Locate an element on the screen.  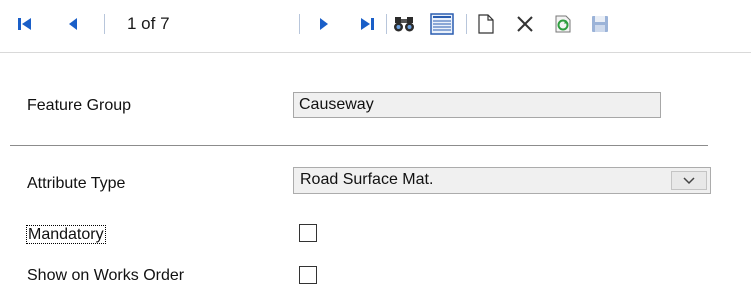
delete-x-icon is located at coordinates (525, 24).